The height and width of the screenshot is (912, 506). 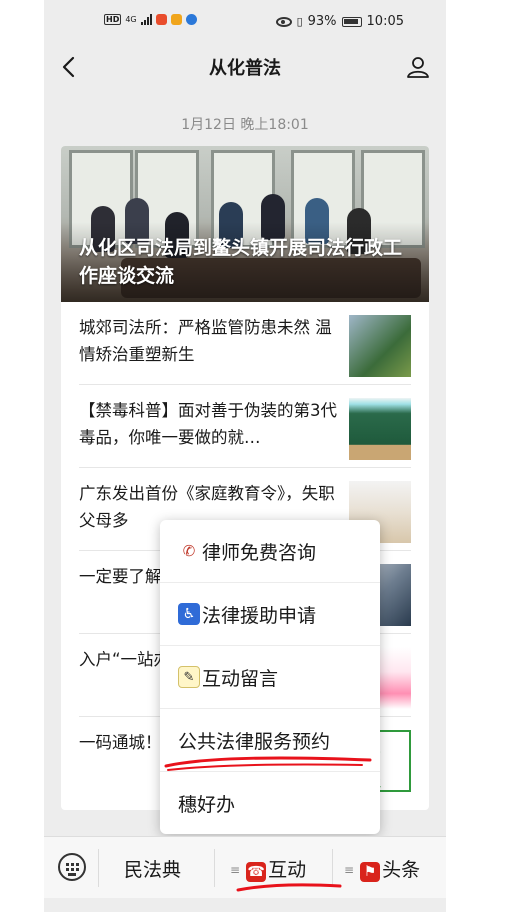 I want to click on list-item: 城郊司法所：严格监管防患未然 温情矫治重塑新生, so click(x=245, y=343).